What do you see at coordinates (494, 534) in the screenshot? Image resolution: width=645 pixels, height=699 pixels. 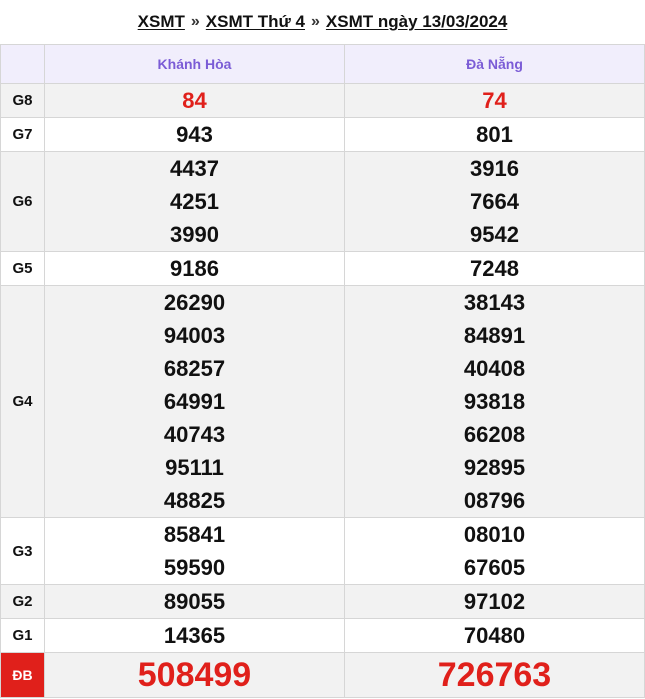 I see `result-number: 08010` at bounding box center [494, 534].